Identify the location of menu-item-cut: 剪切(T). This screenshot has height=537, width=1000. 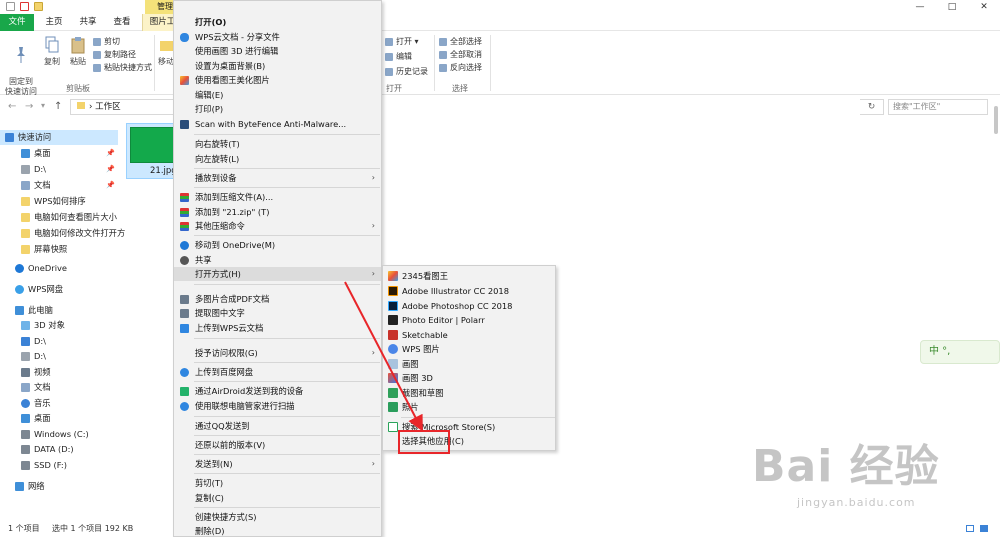
(277, 483).